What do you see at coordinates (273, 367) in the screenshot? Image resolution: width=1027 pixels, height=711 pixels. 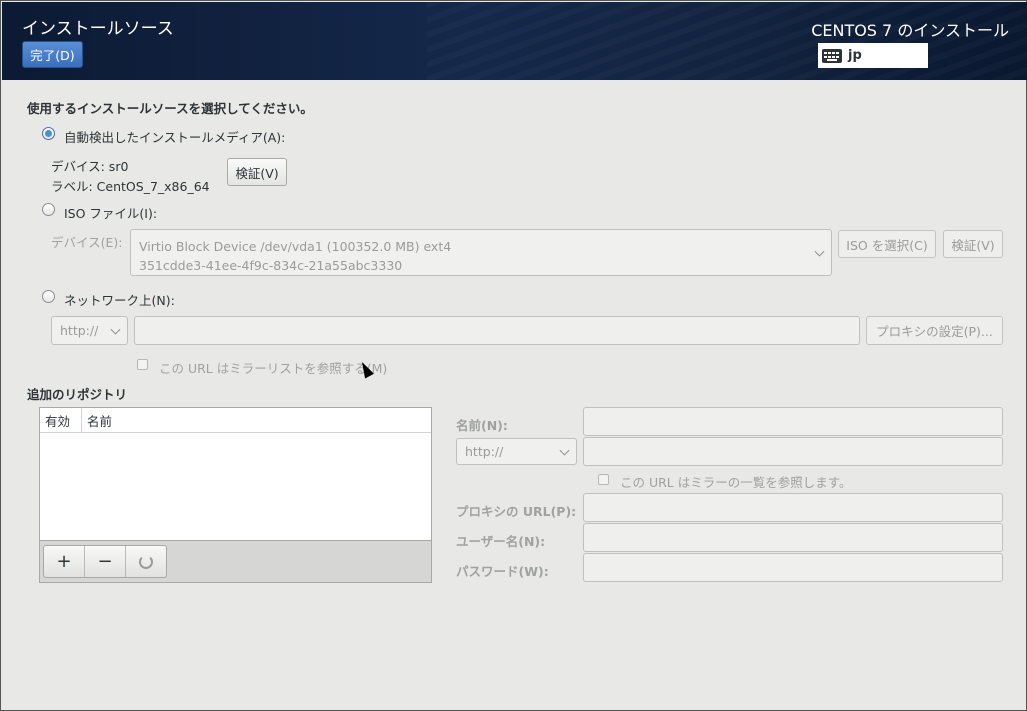 I see `mirror-list-label: この URL はミラーリストを参照する(M)` at bounding box center [273, 367].